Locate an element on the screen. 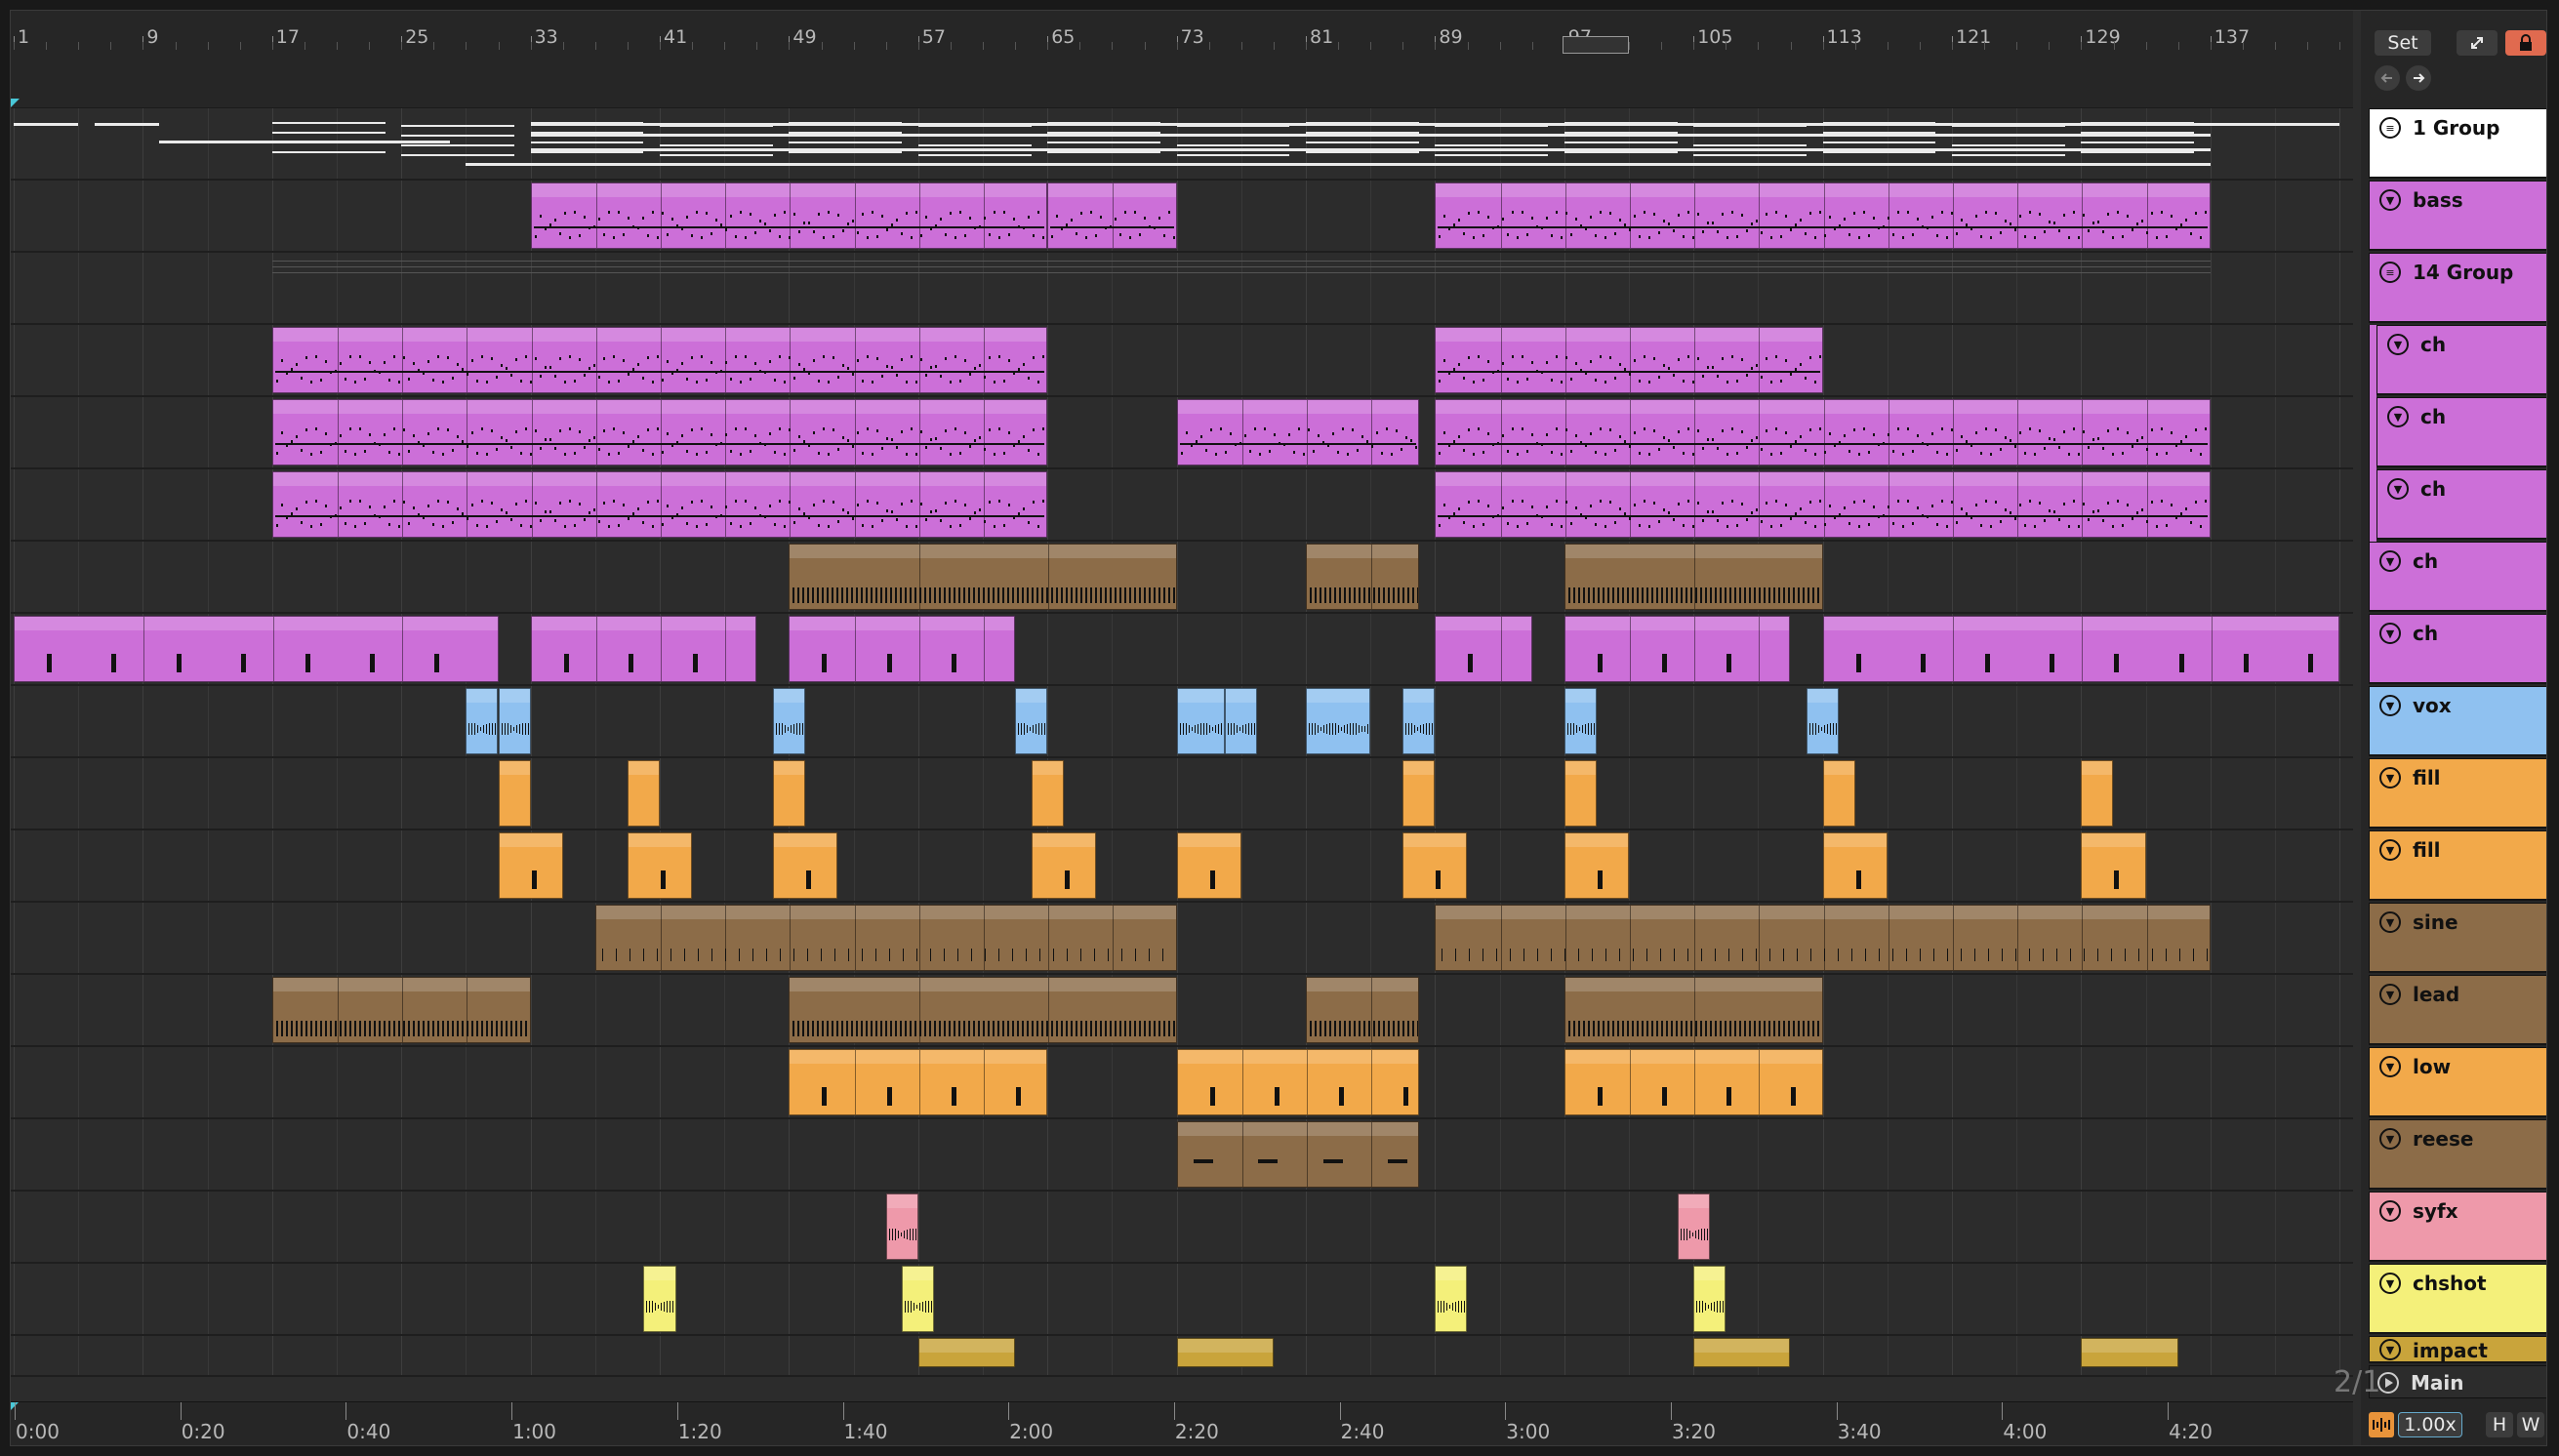  track-header-low: ▼ low is located at coordinates (2457, 1082).